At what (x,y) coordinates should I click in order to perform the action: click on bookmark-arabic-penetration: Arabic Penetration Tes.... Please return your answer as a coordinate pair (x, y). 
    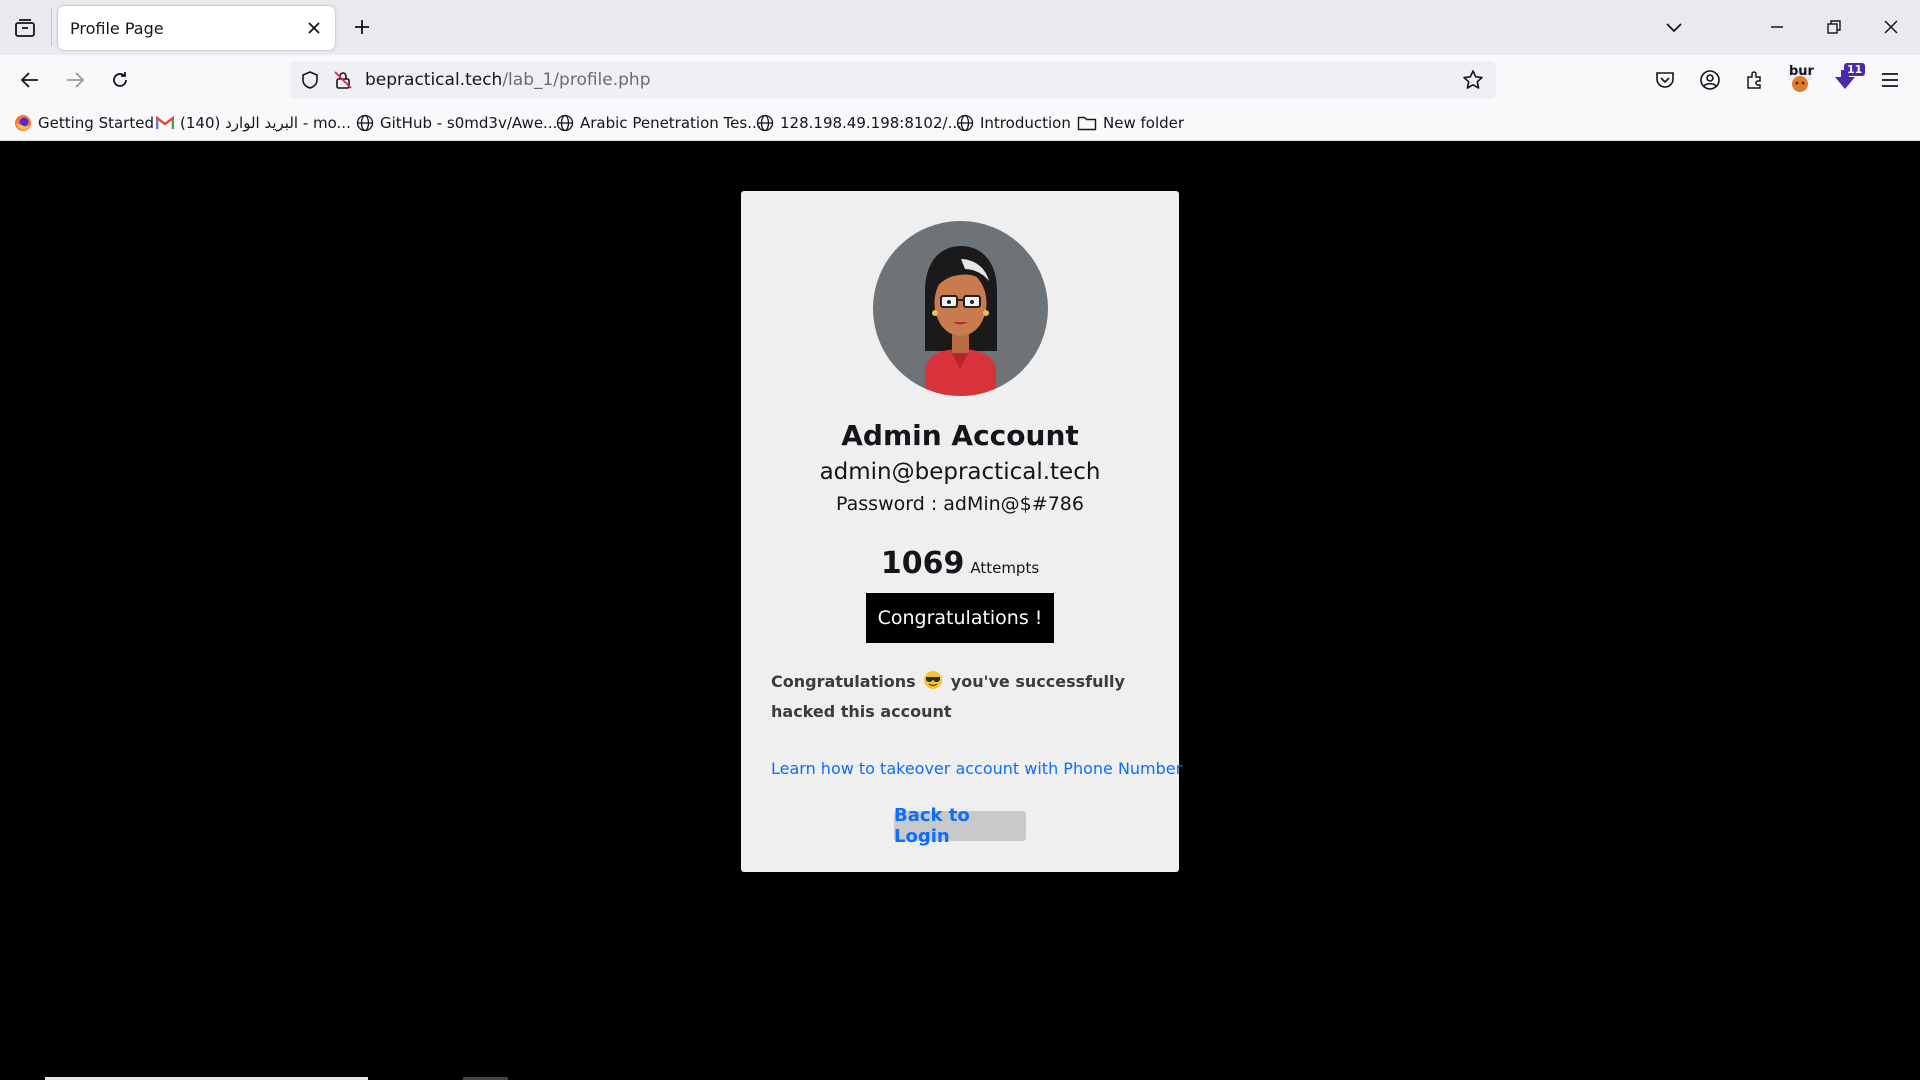
    Looking at the image, I should click on (659, 123).